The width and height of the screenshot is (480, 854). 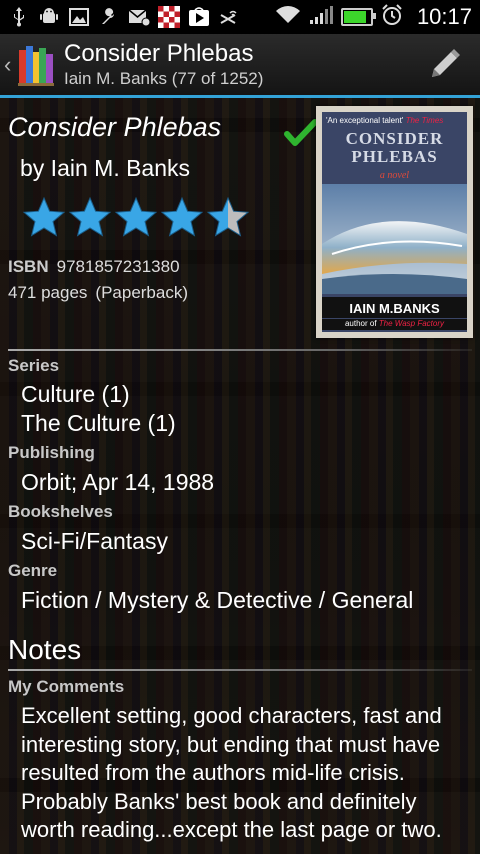 I want to click on divider, so click(x=240, y=350).